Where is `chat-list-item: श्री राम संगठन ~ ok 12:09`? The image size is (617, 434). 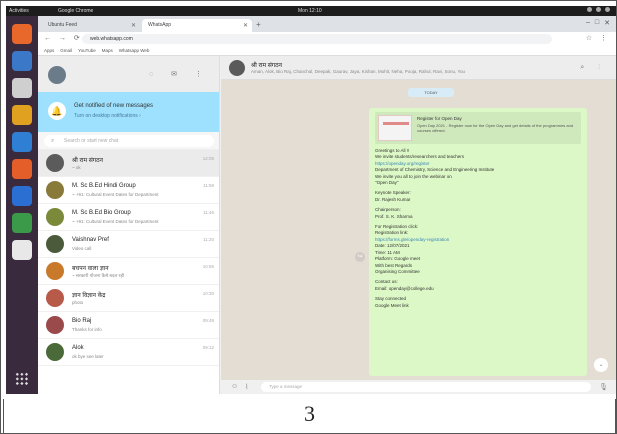 chat-list-item: श्री राम संगठन ~ ok 12:09 is located at coordinates (128, 163).